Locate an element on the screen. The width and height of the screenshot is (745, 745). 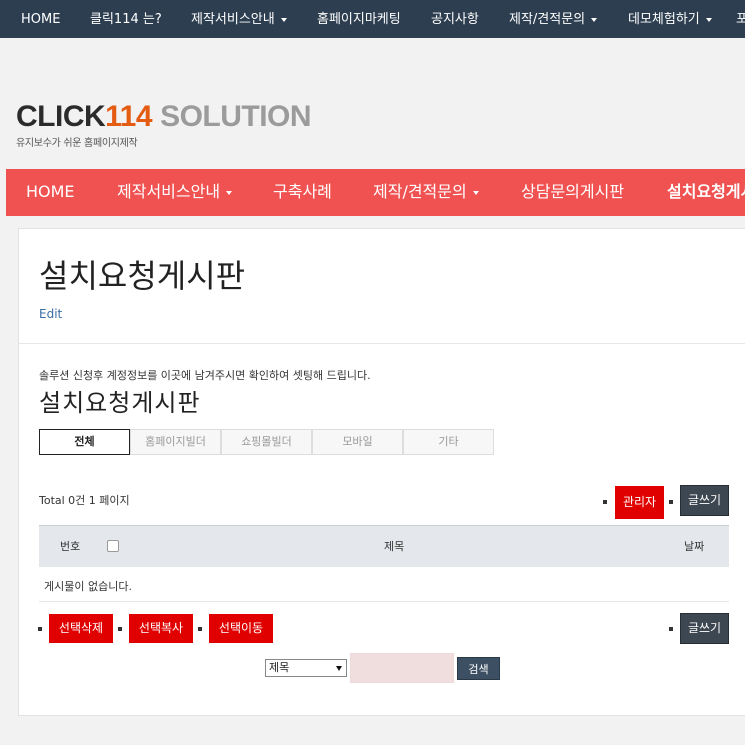
table-header: 번호 제목 날짜 is located at coordinates (384, 546).